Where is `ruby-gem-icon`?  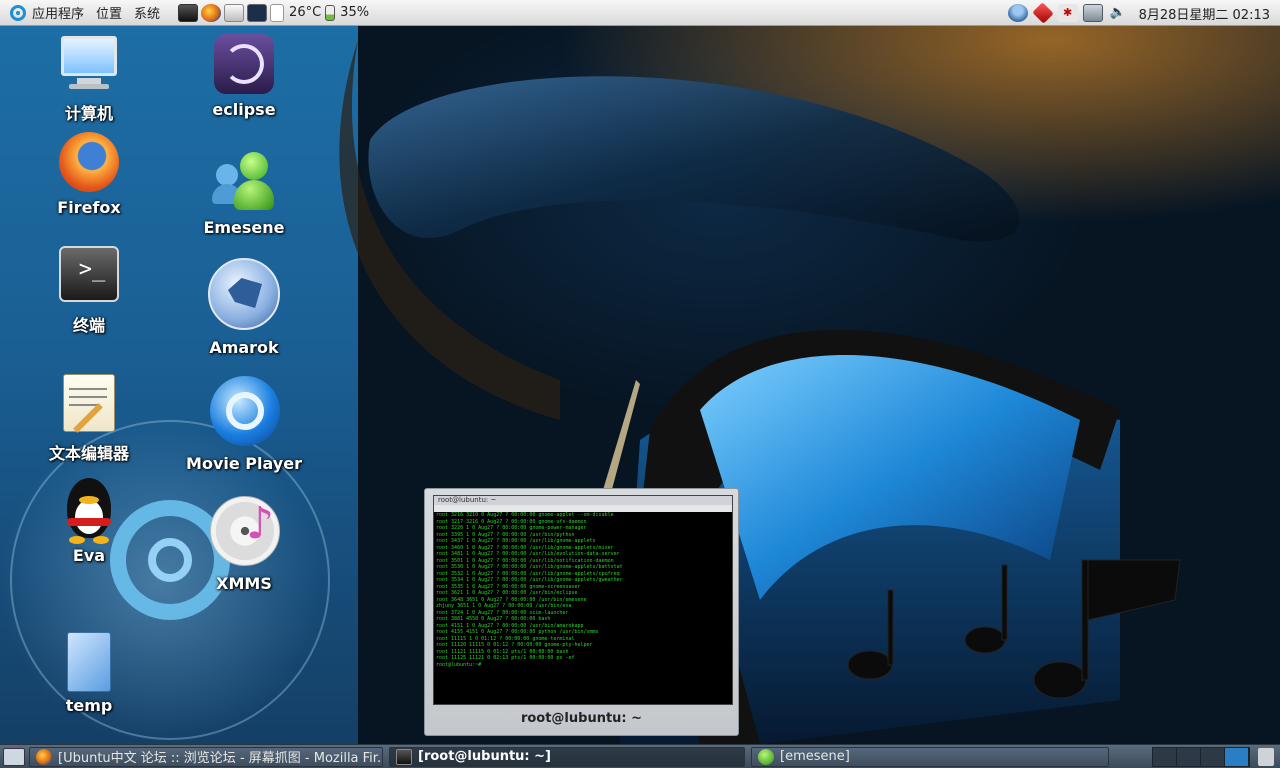 ruby-gem-icon is located at coordinates (1042, 13).